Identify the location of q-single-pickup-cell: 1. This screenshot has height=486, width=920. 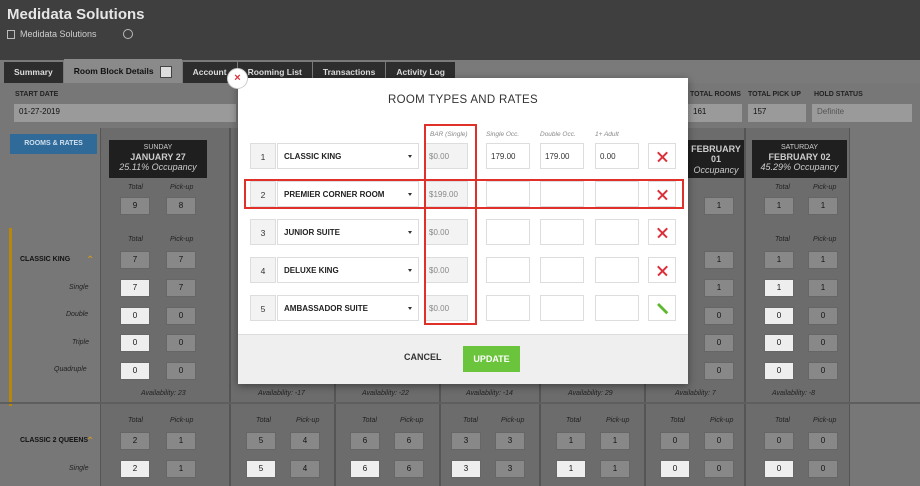
(181, 469).